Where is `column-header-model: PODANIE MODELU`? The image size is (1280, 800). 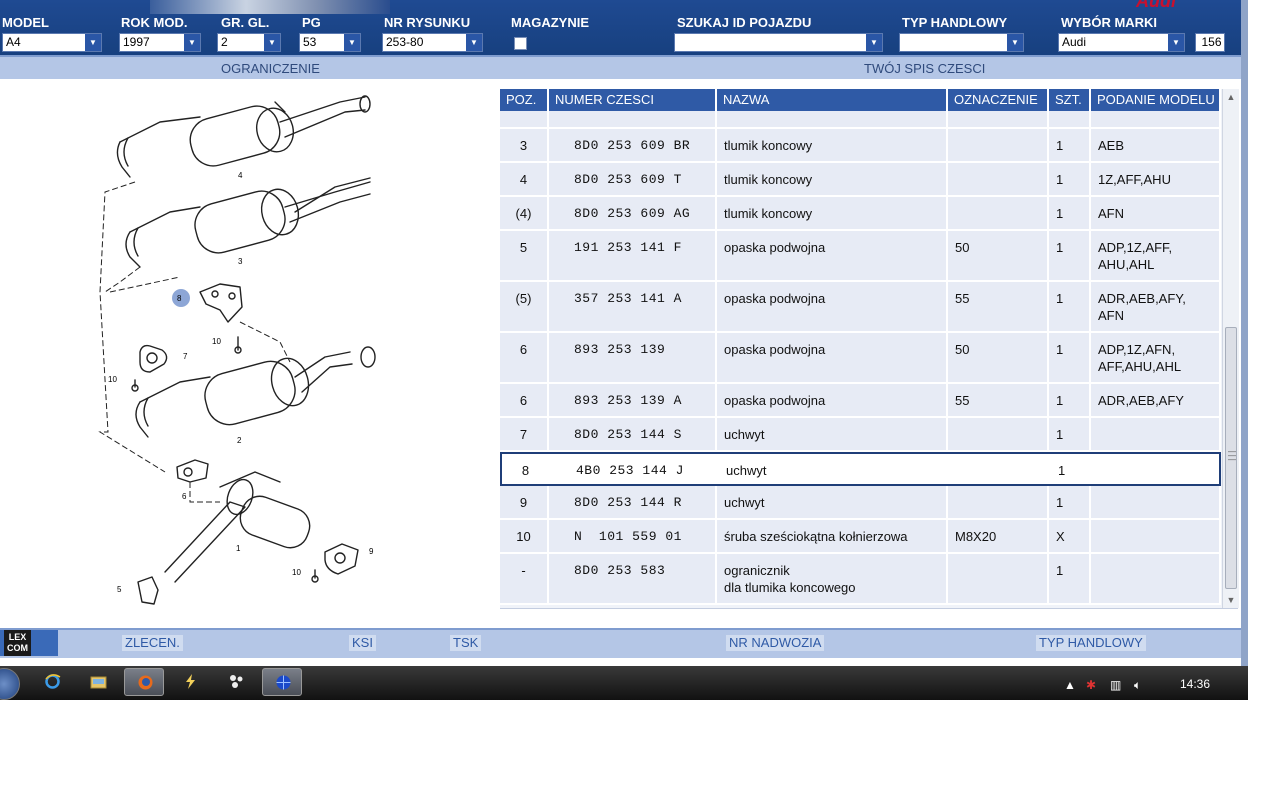
column-header-model: PODANIE MODELU is located at coordinates (1156, 100).